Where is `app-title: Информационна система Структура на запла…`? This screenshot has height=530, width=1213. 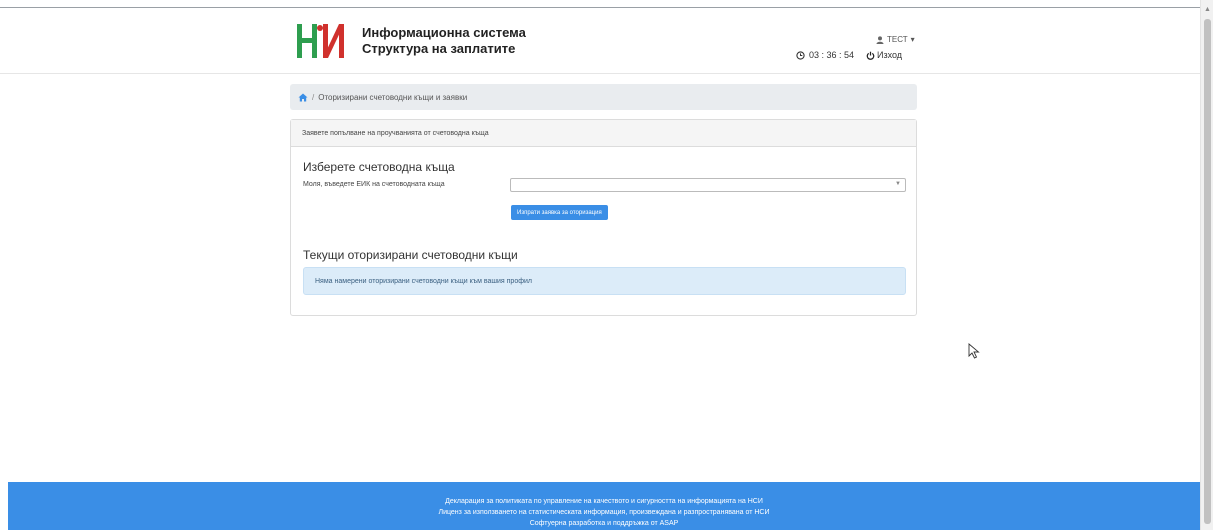
app-title: Информационна система Структура на запла… is located at coordinates (444, 41).